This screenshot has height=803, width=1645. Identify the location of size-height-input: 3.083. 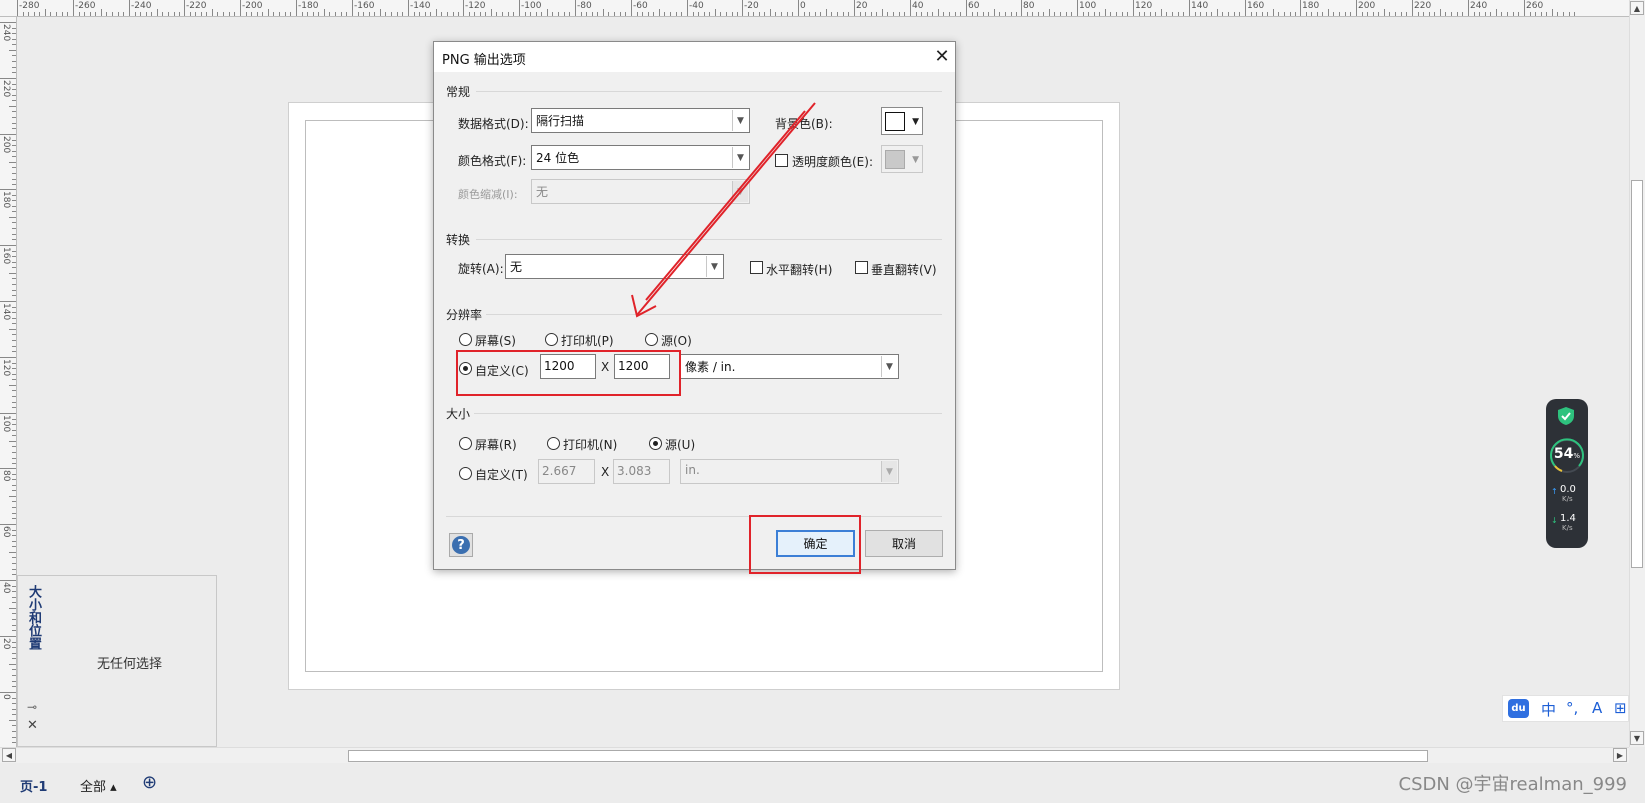
(641, 471).